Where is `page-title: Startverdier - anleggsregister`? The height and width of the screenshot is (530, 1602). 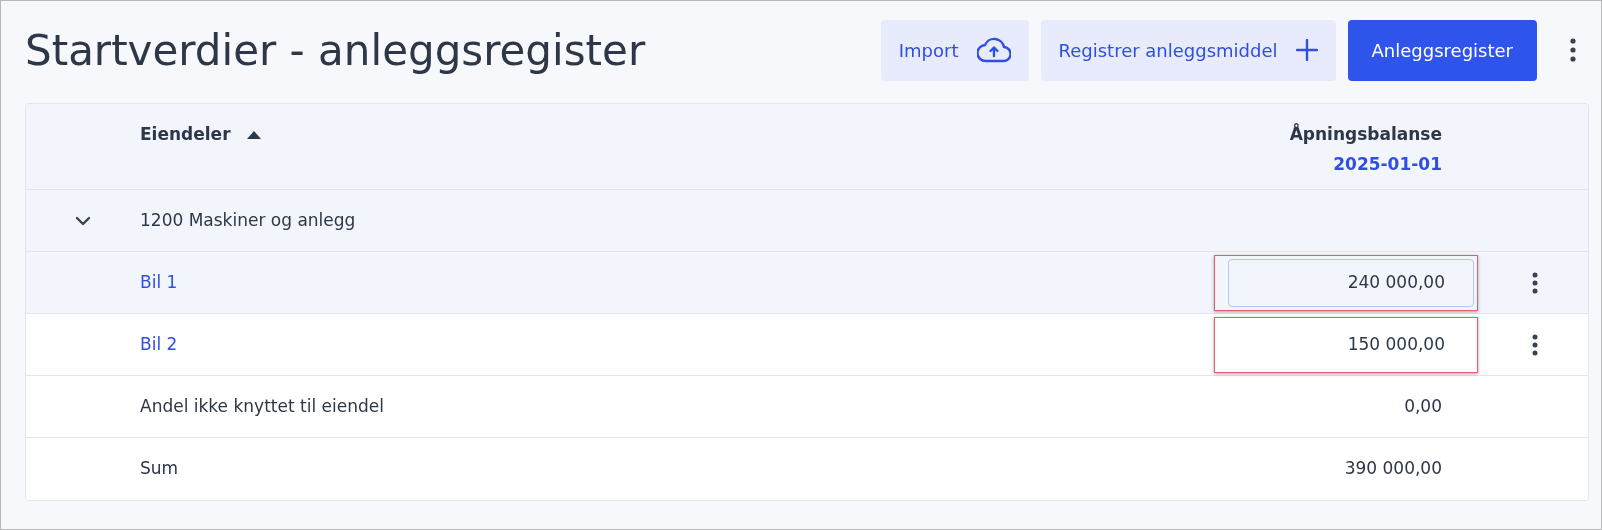
page-title: Startverdier - anleggsregister is located at coordinates (336, 50).